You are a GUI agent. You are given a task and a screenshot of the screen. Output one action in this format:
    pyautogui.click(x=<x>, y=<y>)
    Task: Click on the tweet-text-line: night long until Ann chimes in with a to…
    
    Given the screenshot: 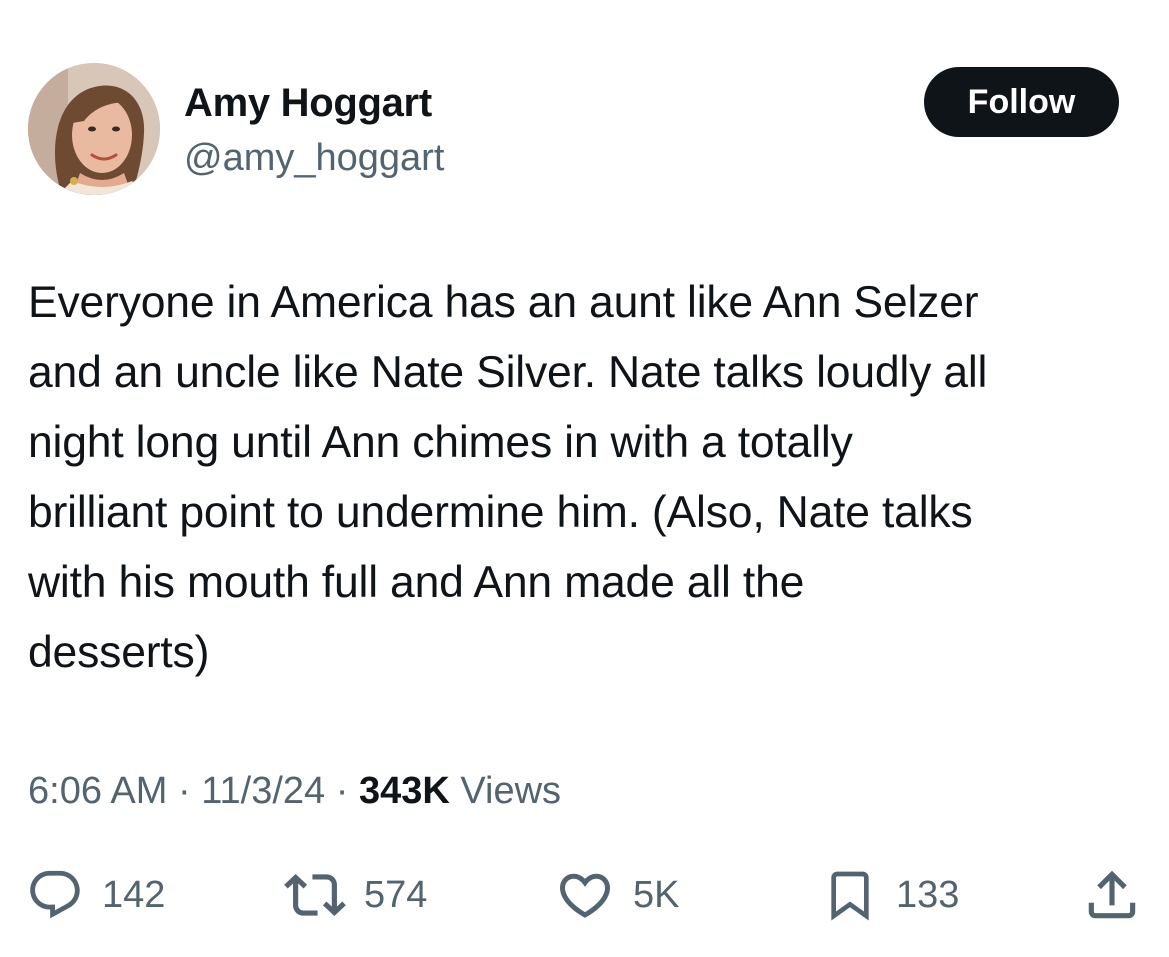 What is the action you would take?
    pyautogui.click(x=440, y=442)
    